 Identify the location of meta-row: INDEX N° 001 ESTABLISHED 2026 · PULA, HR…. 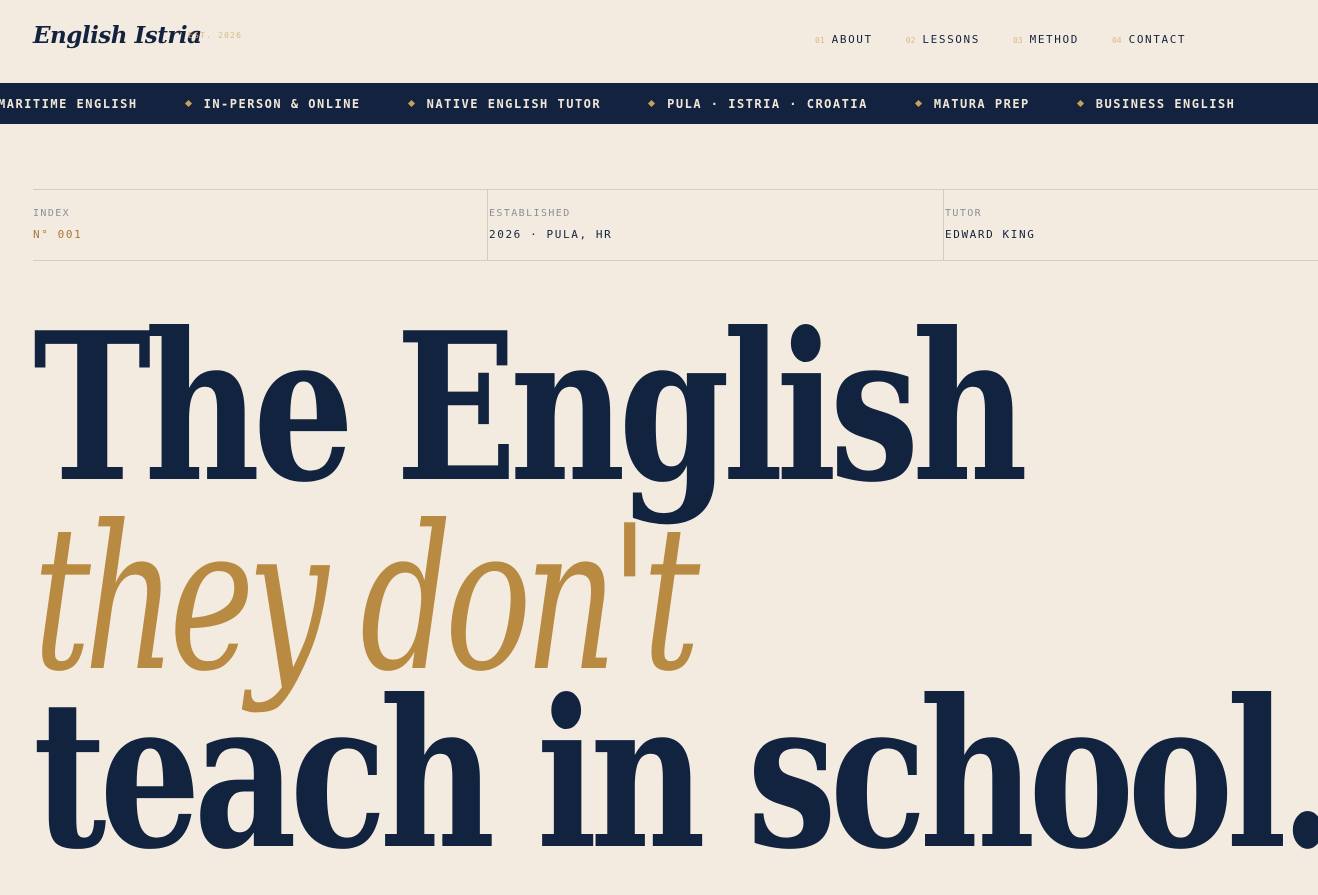
(675, 225).